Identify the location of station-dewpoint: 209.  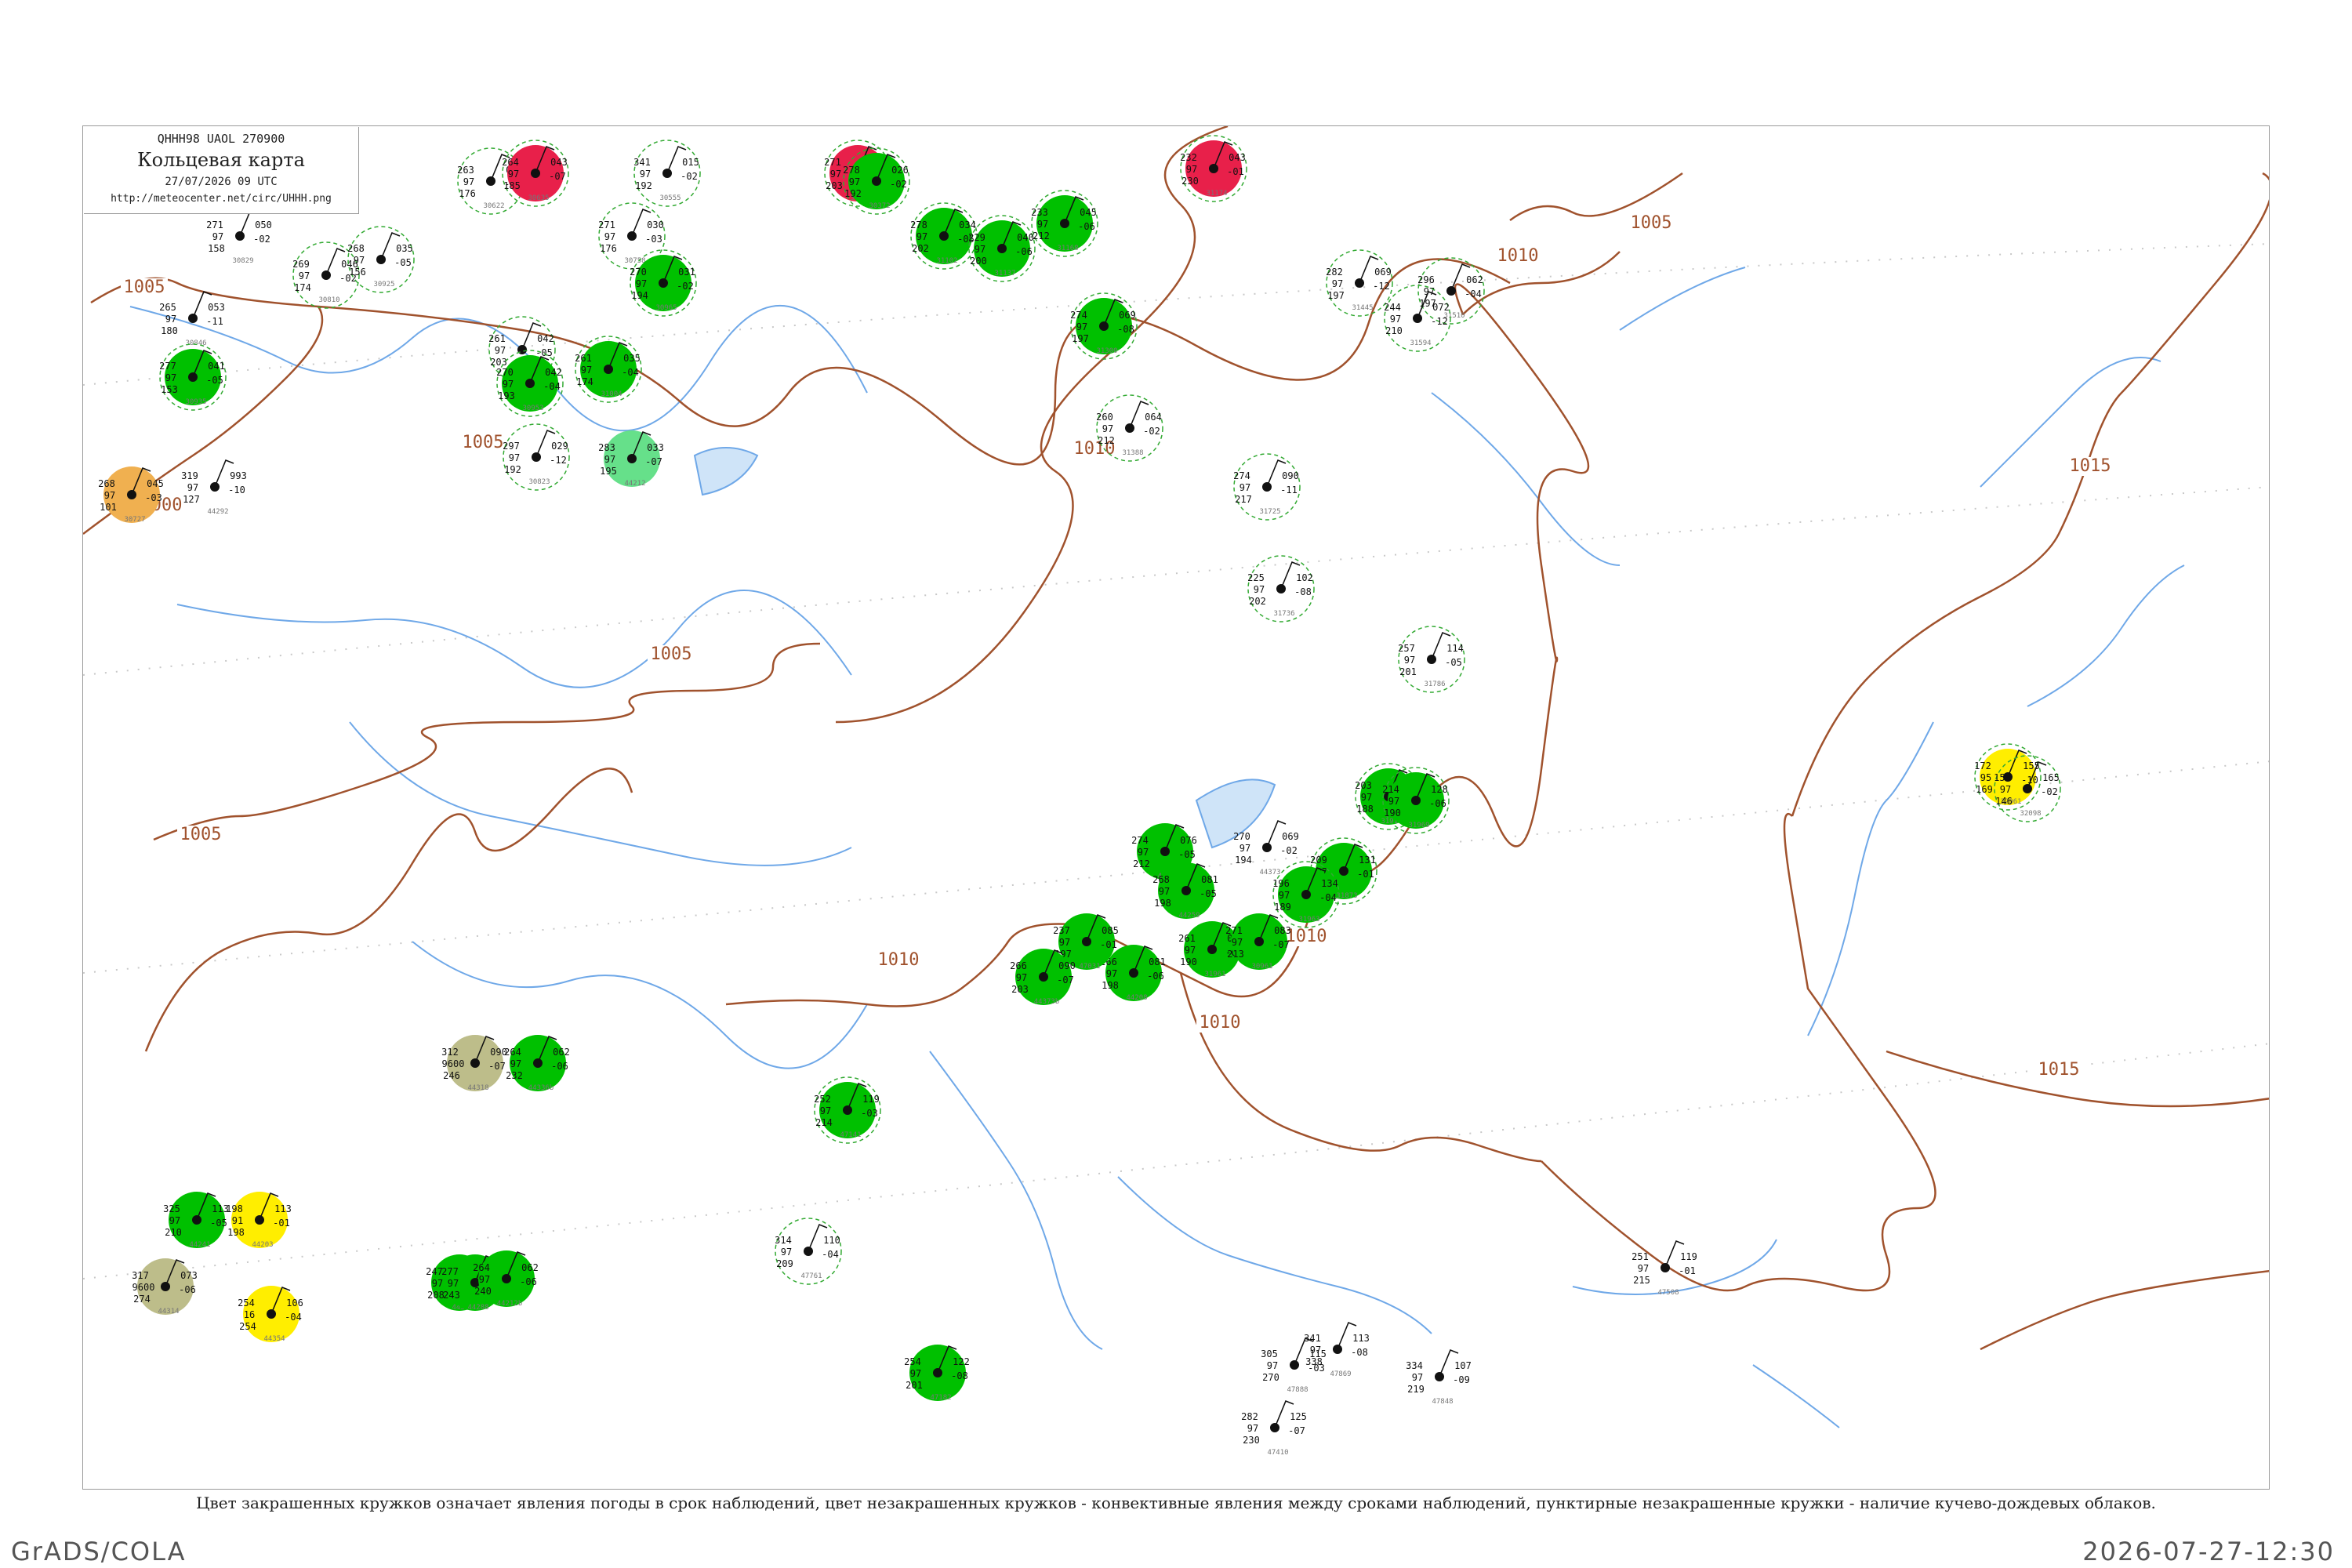
(784, 1263).